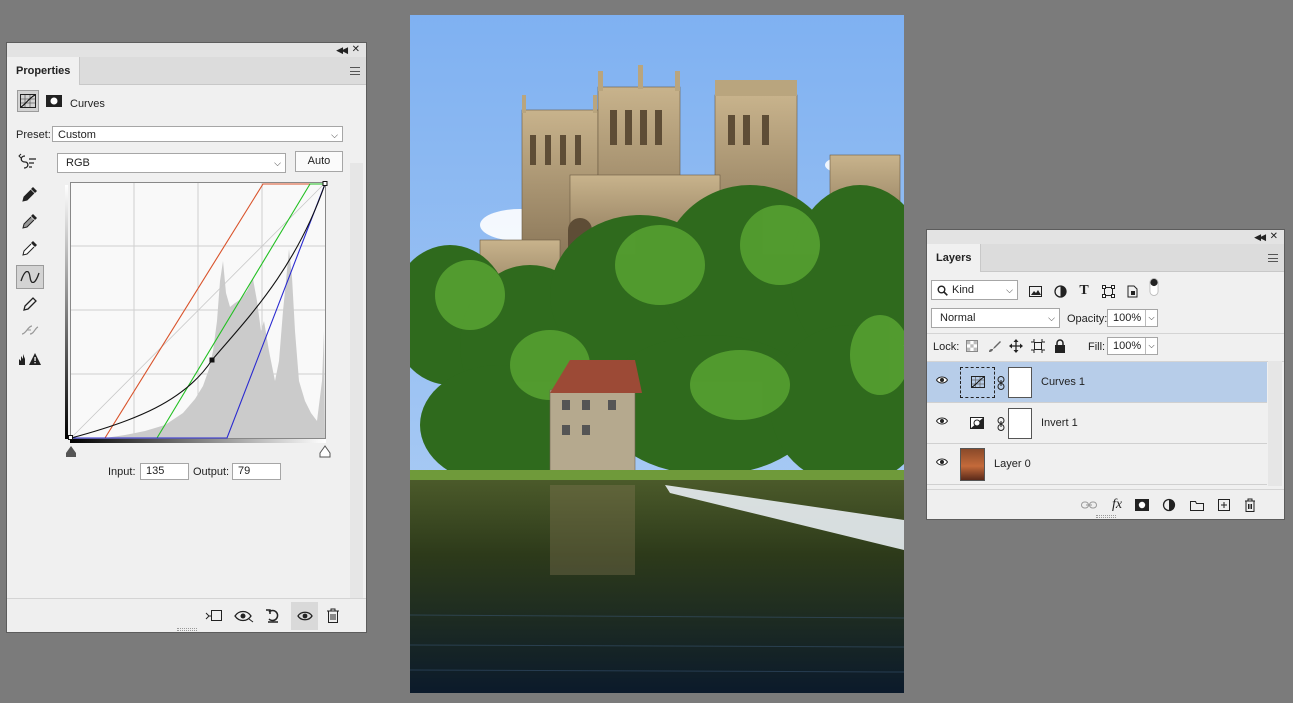 The width and height of the screenshot is (1293, 703). Describe the element at coordinates (1012, 464) in the screenshot. I see `layer-name: Layer 0` at that location.